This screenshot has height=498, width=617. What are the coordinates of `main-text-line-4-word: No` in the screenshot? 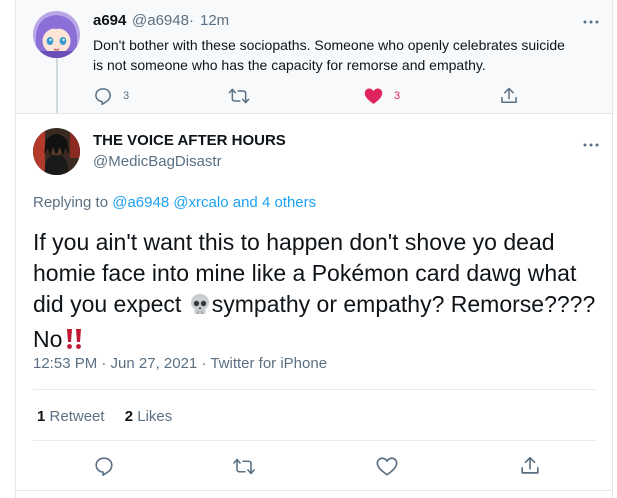 It's located at (48, 339).